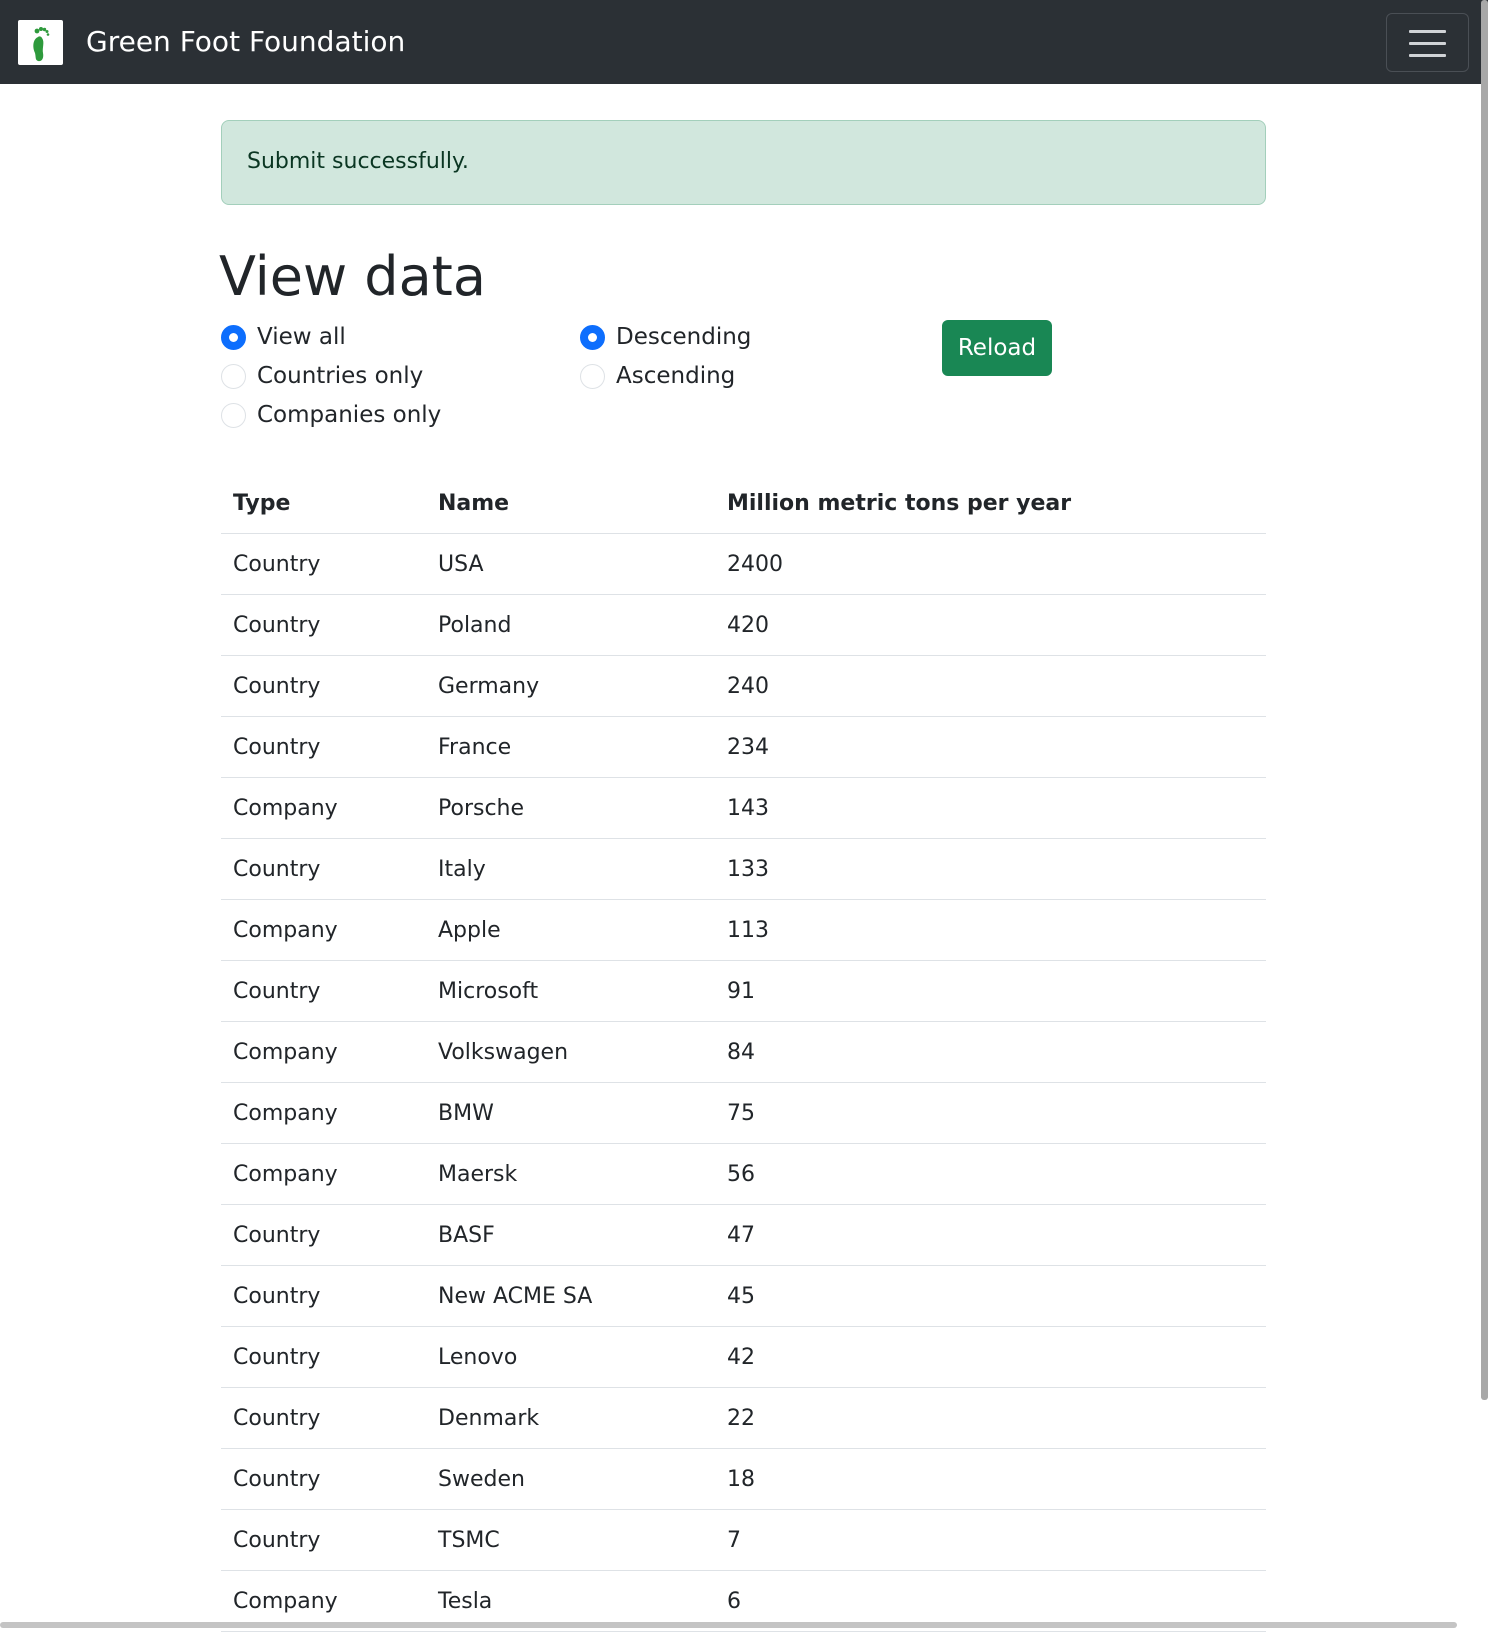 This screenshot has height=1632, width=1488. What do you see at coordinates (743, 162) in the screenshot?
I see `success-alert: Submit successfully.` at bounding box center [743, 162].